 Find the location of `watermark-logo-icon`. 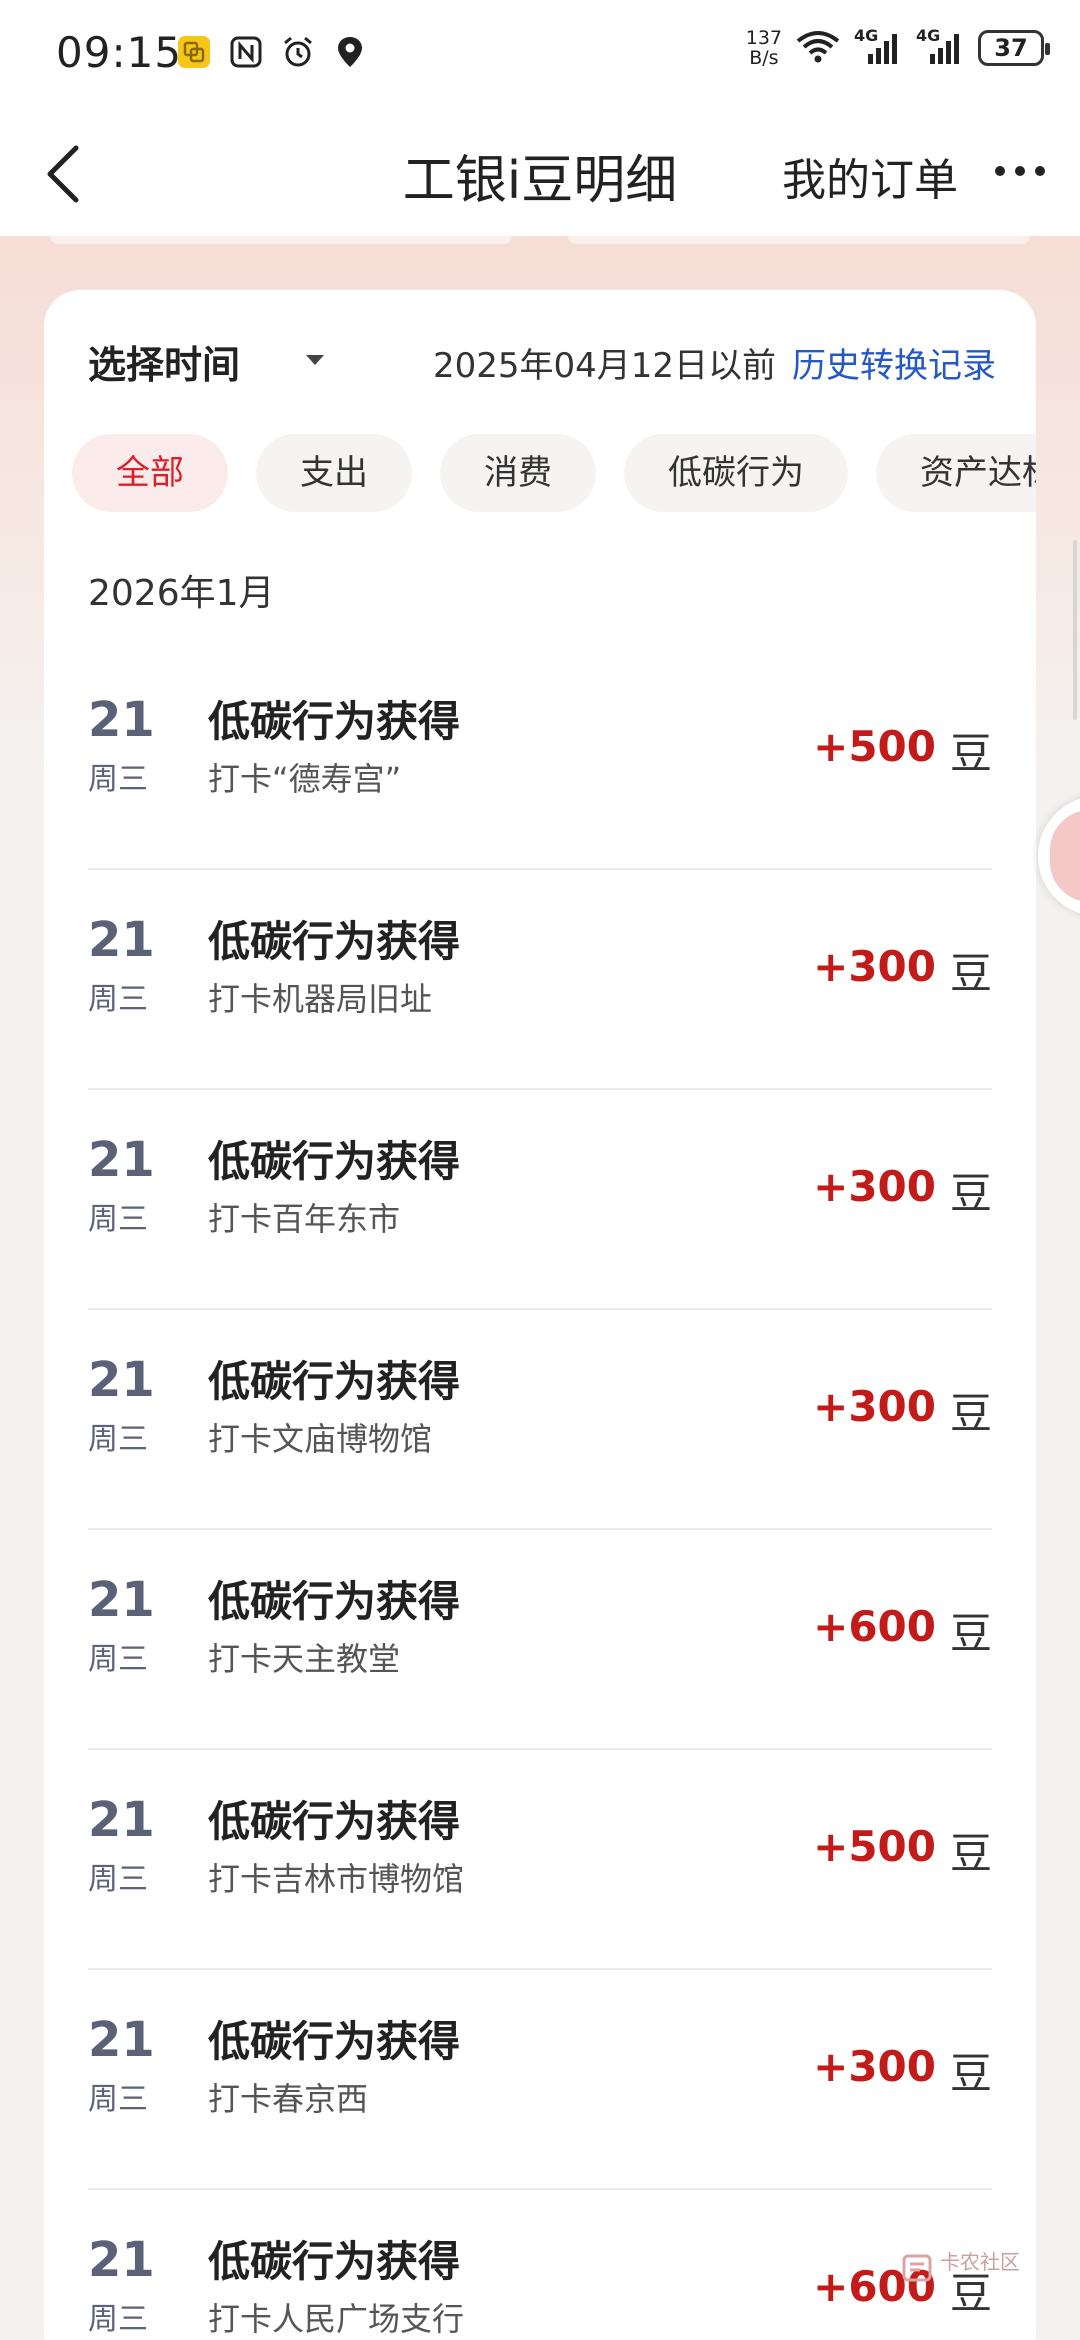

watermark-logo-icon is located at coordinates (917, 2268).